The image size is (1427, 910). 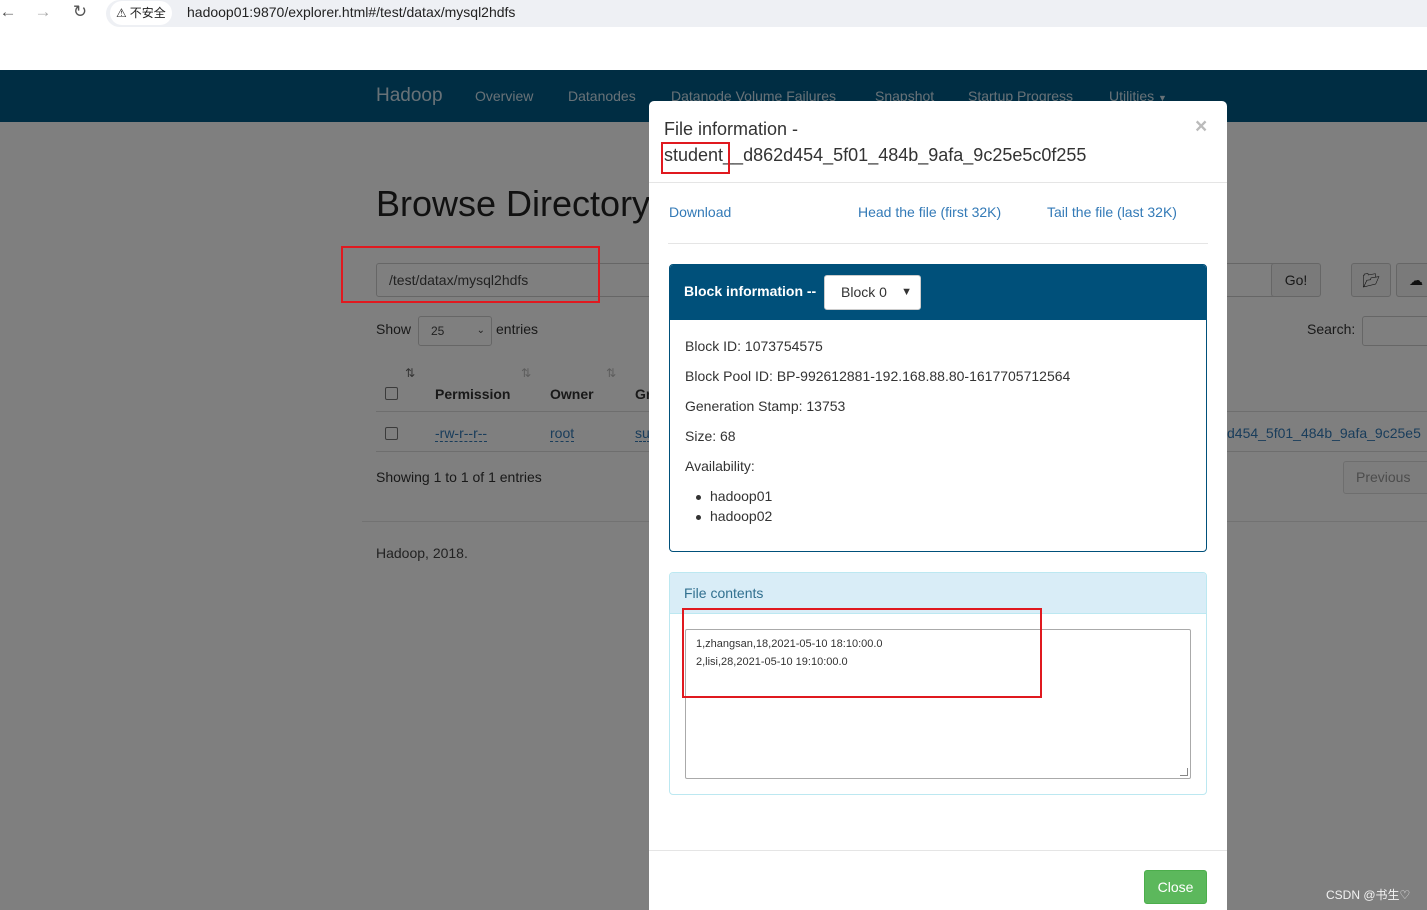 I want to click on annotation-box-file-name, so click(x=695, y=158).